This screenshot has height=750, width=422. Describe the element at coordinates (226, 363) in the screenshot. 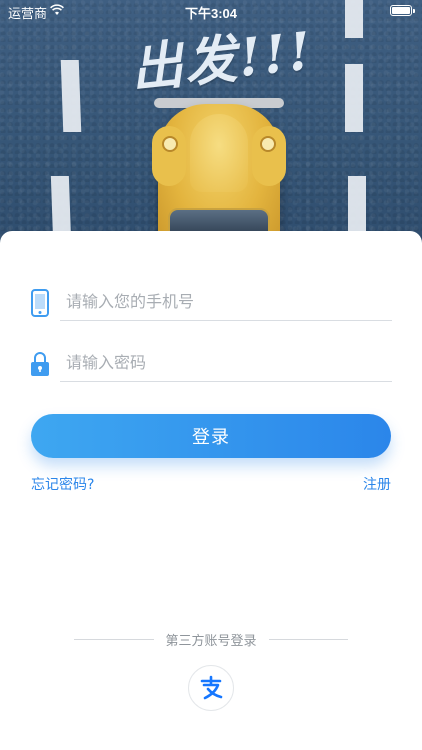

I see `password-input` at that location.